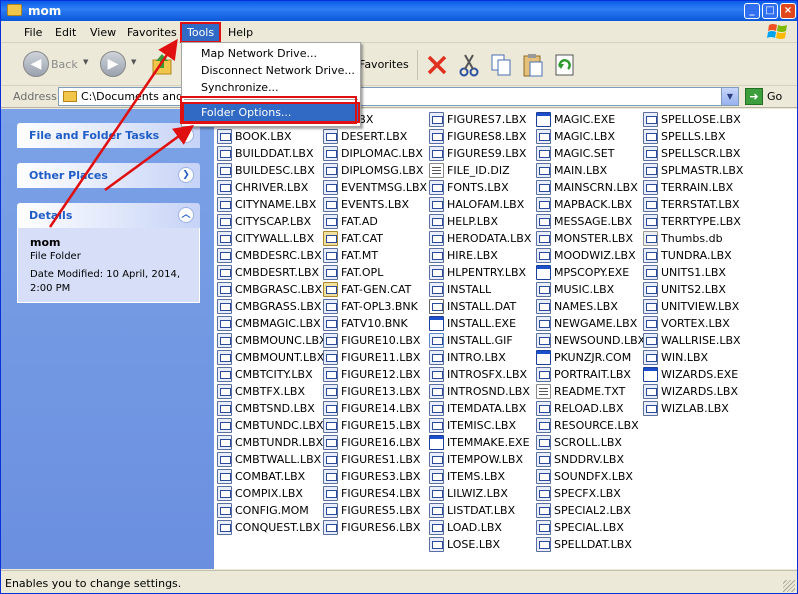  What do you see at coordinates (590, 510) in the screenshot?
I see `file-item: SPECIAL2.LBX` at bounding box center [590, 510].